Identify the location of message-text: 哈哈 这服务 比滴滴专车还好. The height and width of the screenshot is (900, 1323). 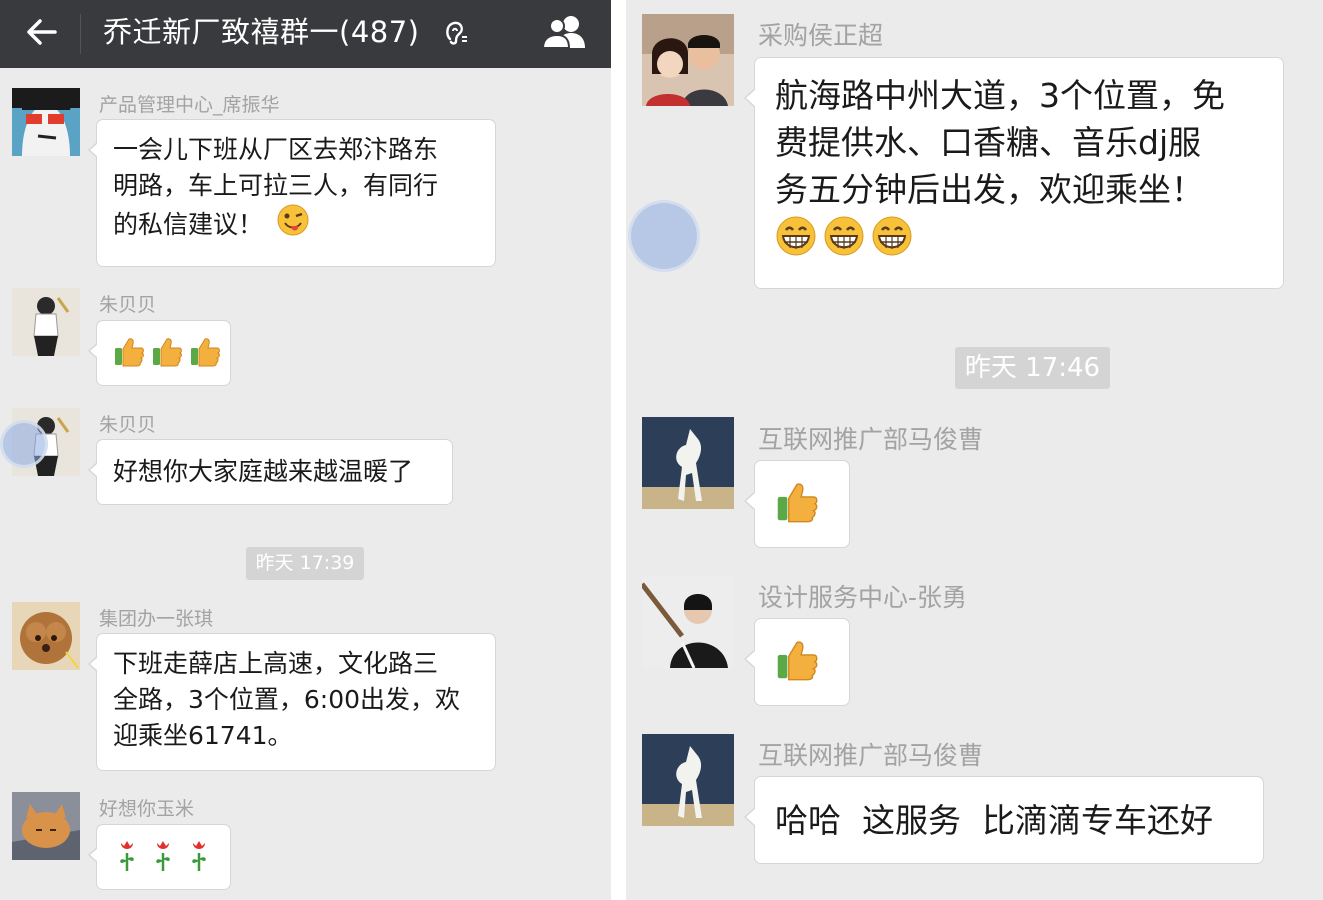
(994, 820).